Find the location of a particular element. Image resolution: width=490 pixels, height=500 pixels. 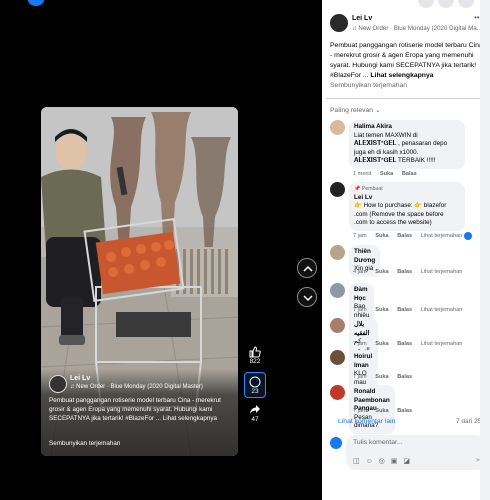

post-author-avatar is located at coordinates (339, 23).